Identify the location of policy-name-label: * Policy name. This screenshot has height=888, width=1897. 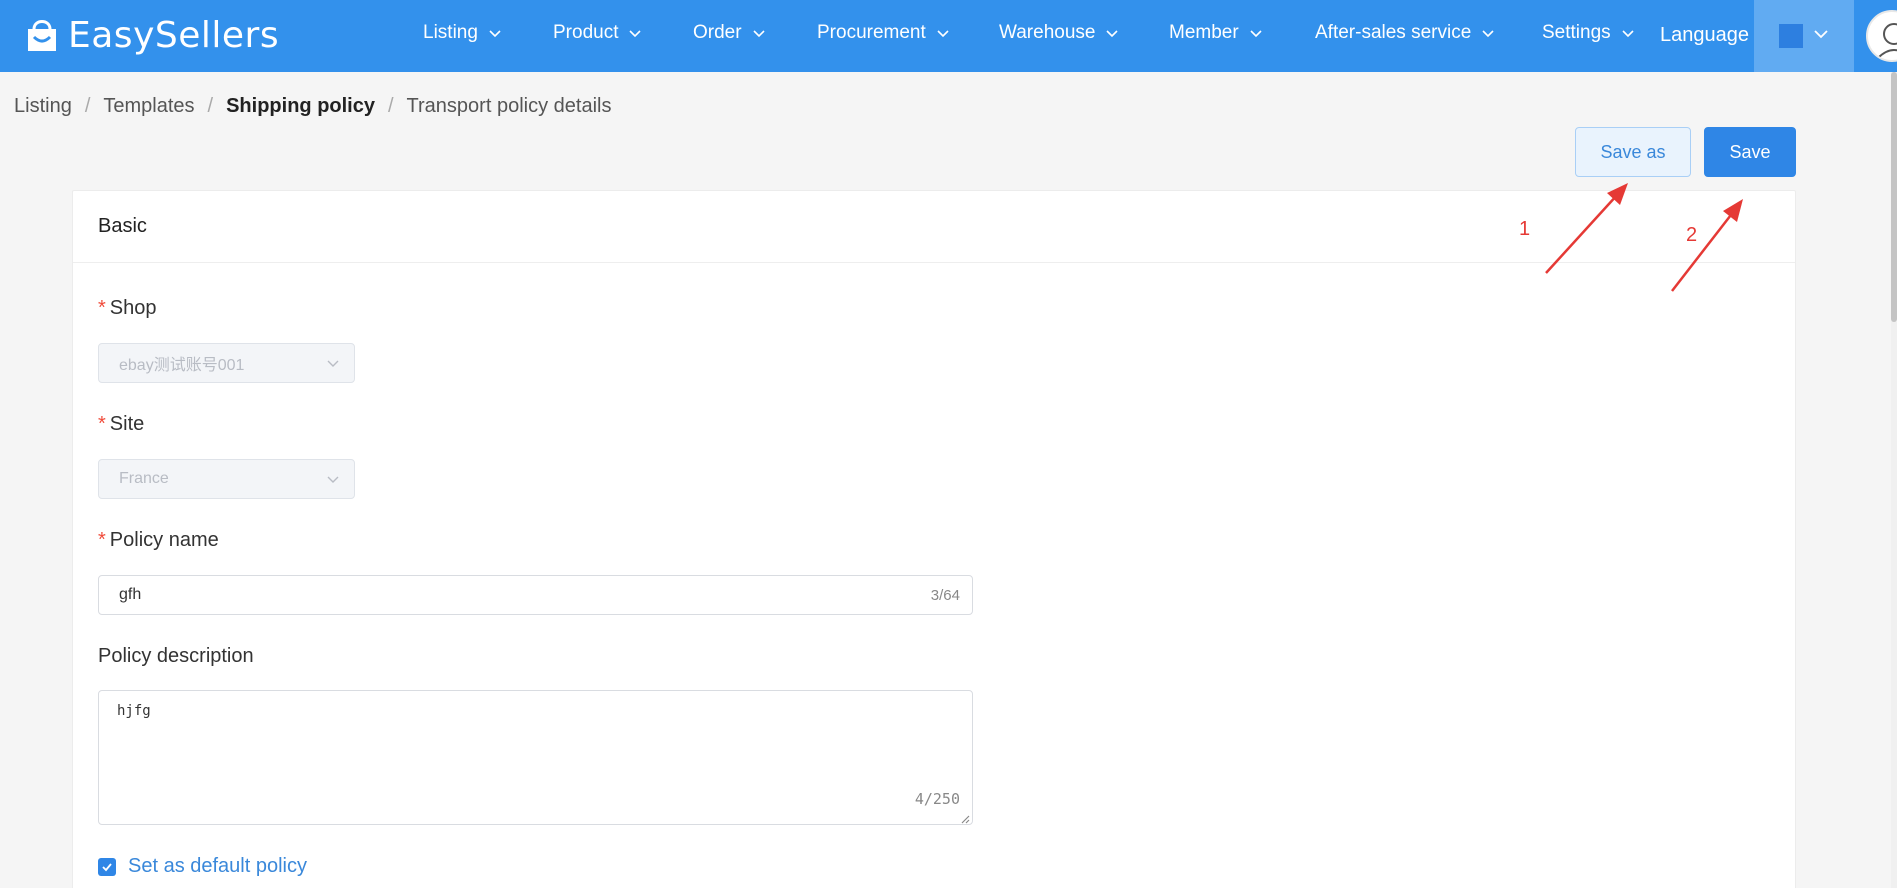
(158, 540).